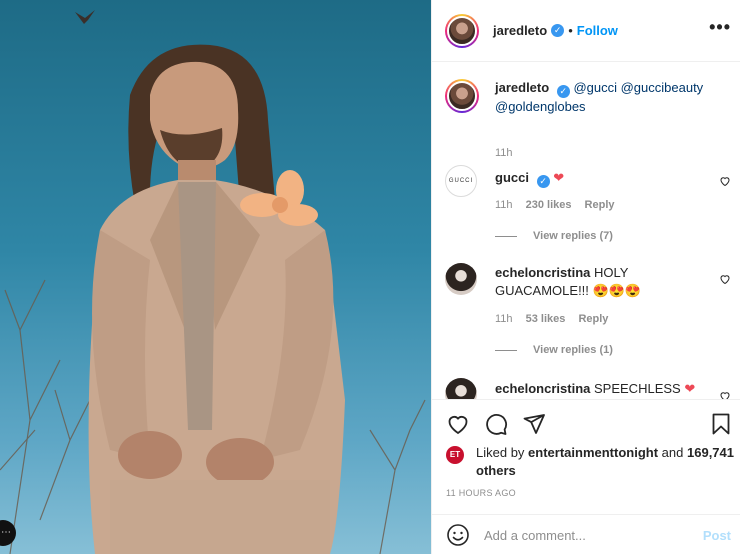 The width and height of the screenshot is (740, 554). I want to click on more-options-icon: •••, so click(720, 27).